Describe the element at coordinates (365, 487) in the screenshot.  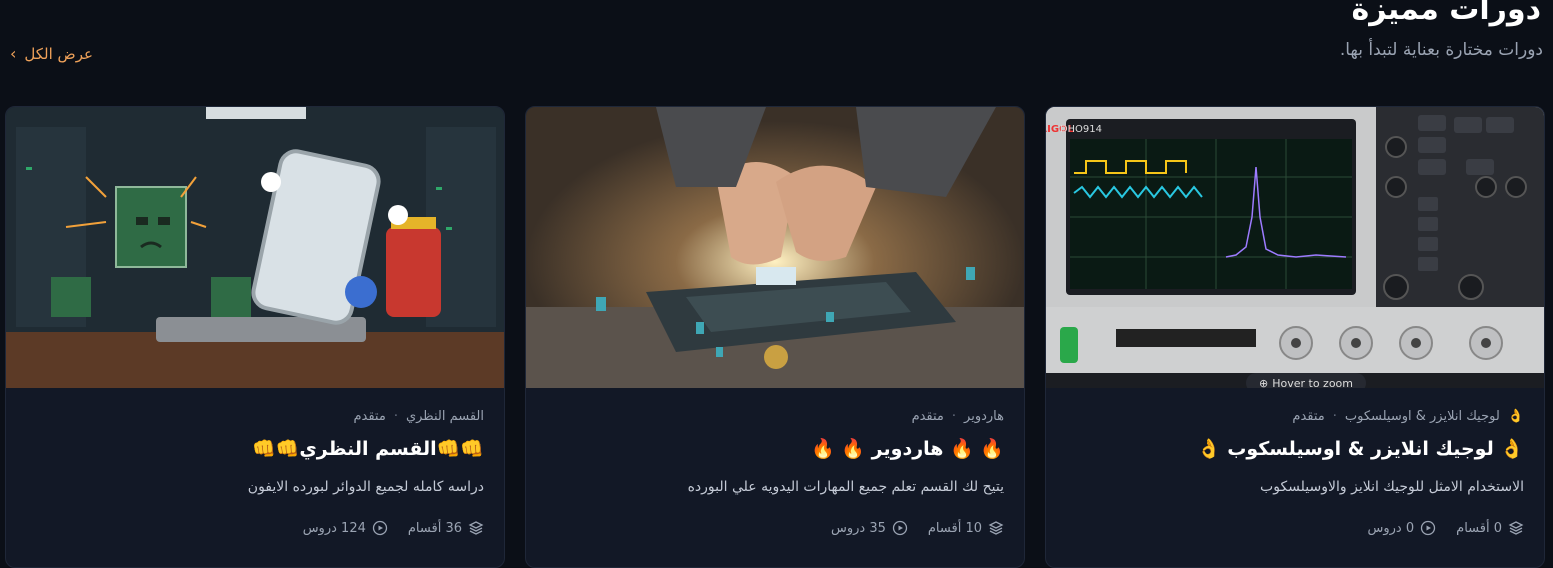
I see `course-description: دراسه كامله لجميع الدوائر لبورده الايفون` at that location.